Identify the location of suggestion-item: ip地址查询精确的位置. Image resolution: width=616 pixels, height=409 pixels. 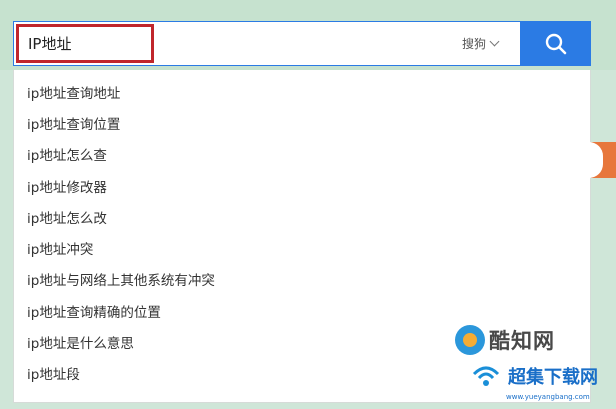
(302, 310).